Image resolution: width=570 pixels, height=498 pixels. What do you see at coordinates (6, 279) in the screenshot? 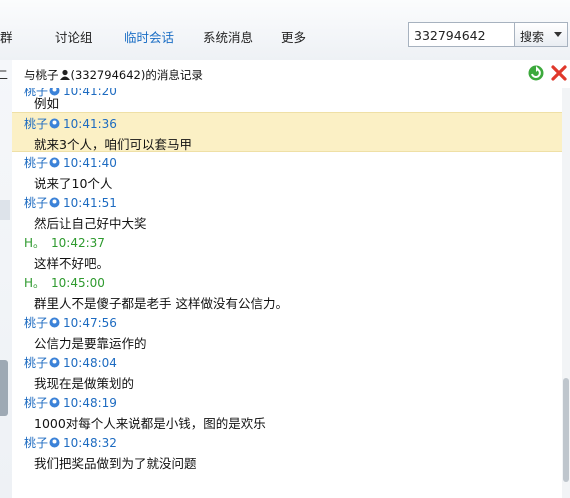
I see `left-panel-strip: 二` at bounding box center [6, 279].